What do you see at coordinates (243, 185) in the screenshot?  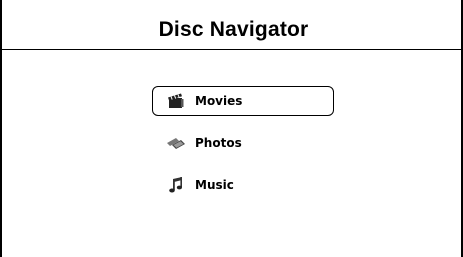 I see `menu-item-music: Music` at bounding box center [243, 185].